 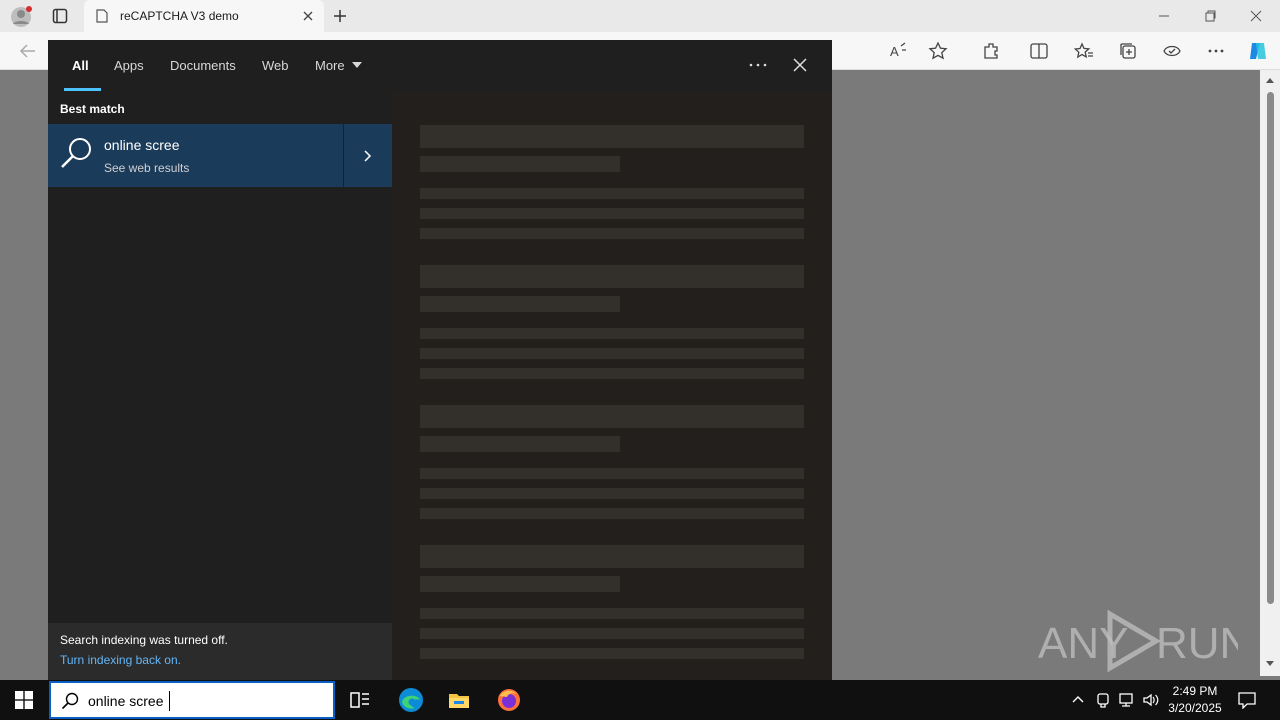 What do you see at coordinates (1210, 16) in the screenshot?
I see `restore-icon` at bounding box center [1210, 16].